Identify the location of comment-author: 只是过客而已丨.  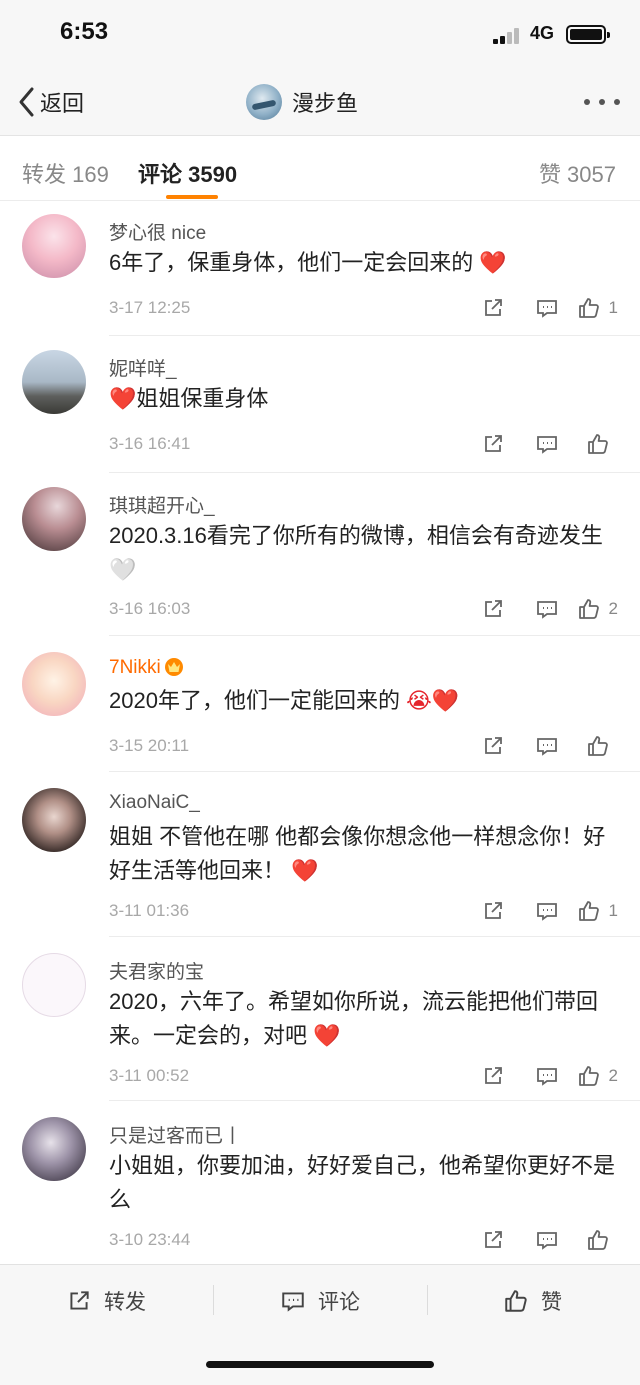
(175, 1134).